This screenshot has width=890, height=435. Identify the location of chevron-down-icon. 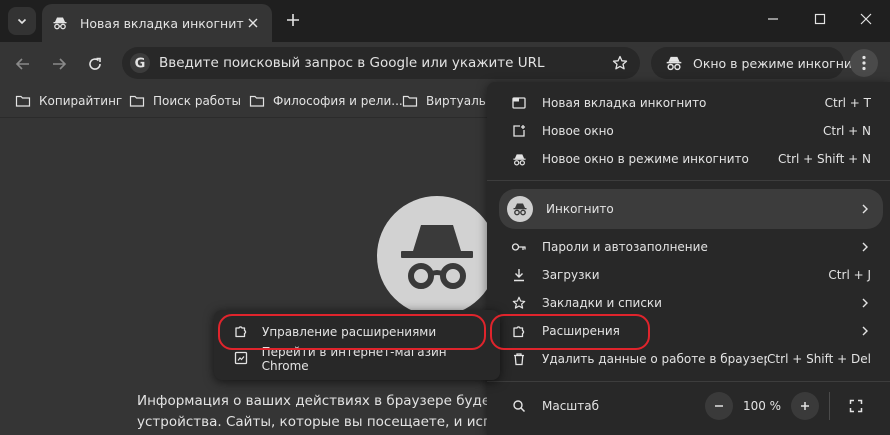
(22, 21).